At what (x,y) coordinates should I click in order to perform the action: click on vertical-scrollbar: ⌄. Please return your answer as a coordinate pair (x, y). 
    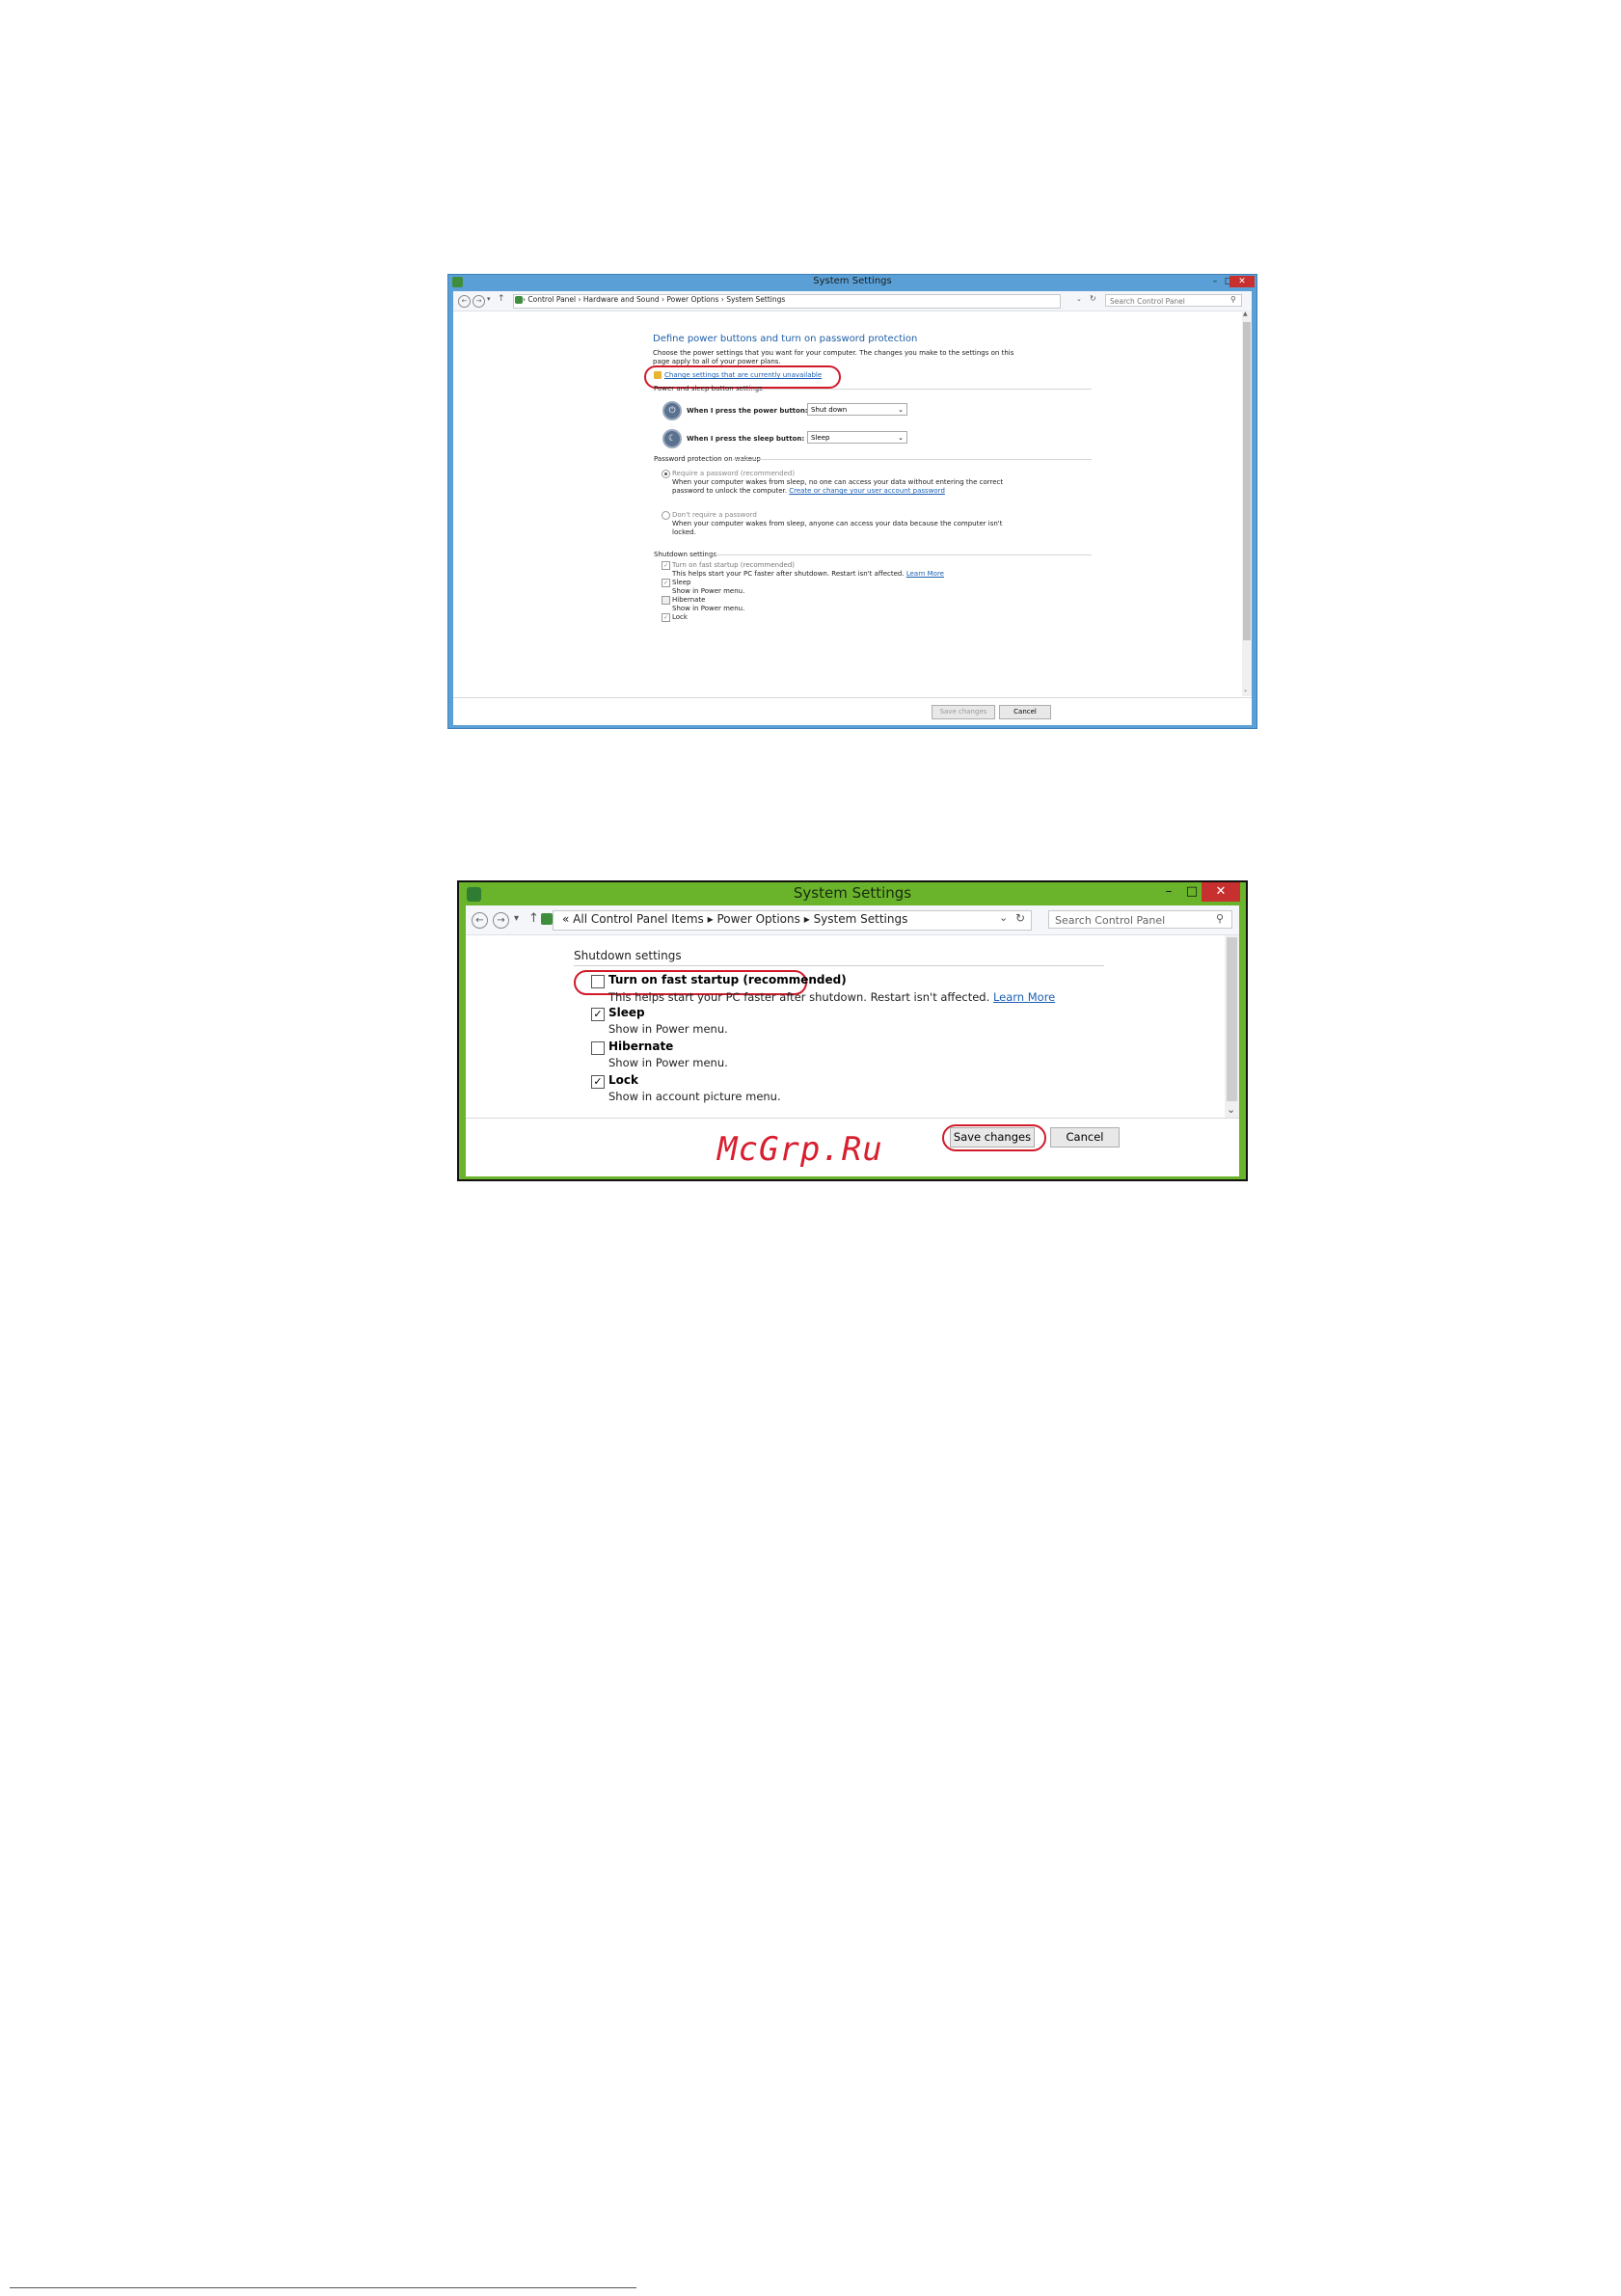
    Looking at the image, I should click on (1232, 1026).